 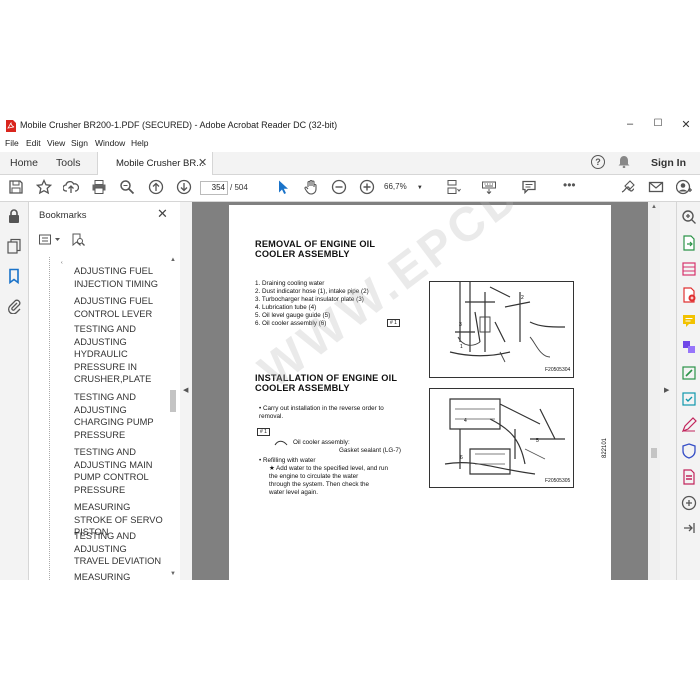 I want to click on menu-view: View, so click(x=56, y=143).